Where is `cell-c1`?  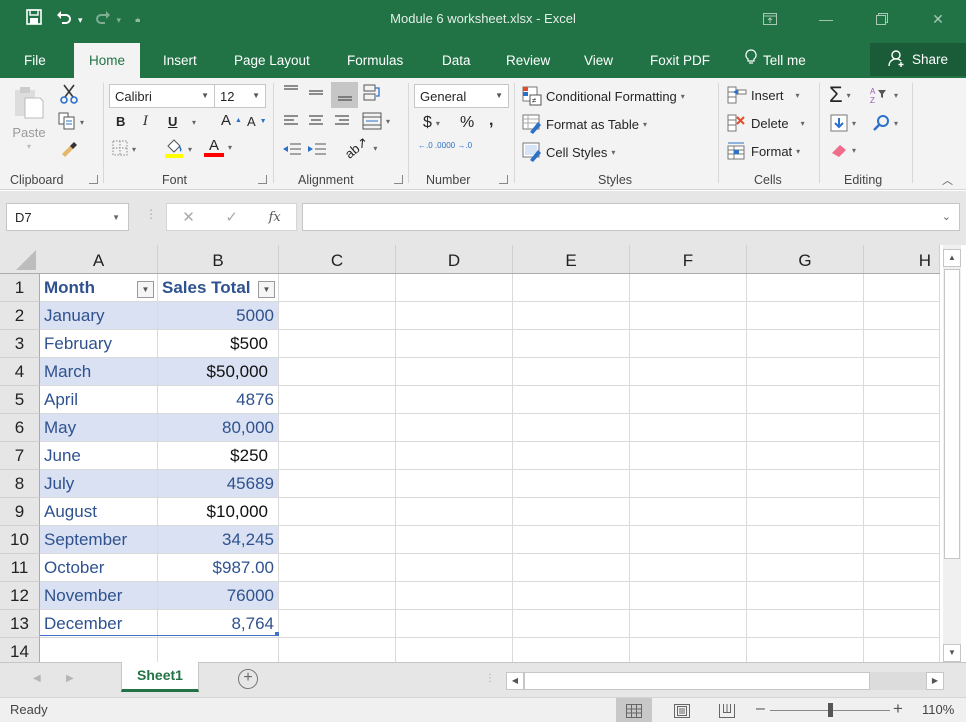 cell-c1 is located at coordinates (337, 288).